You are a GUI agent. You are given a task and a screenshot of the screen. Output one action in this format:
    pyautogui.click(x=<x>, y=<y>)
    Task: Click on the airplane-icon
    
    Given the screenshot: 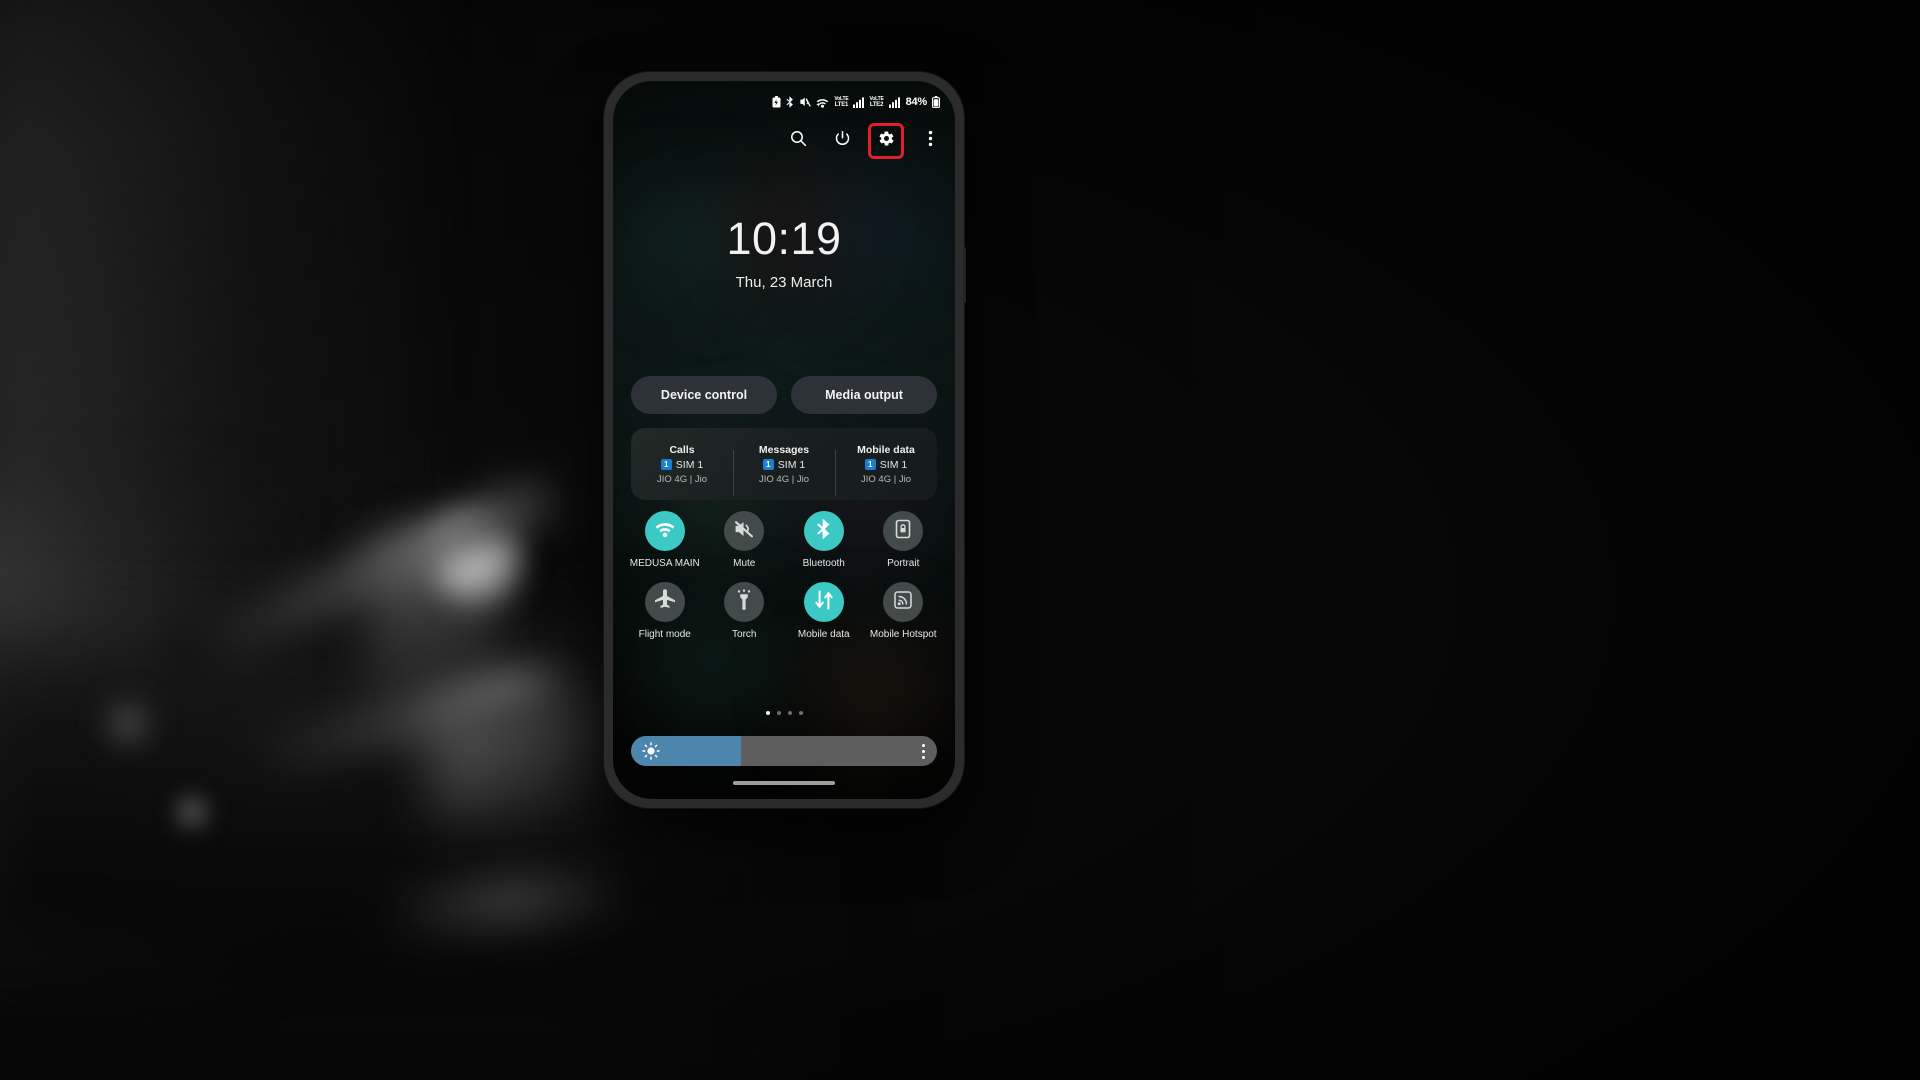 What is the action you would take?
    pyautogui.click(x=665, y=602)
    